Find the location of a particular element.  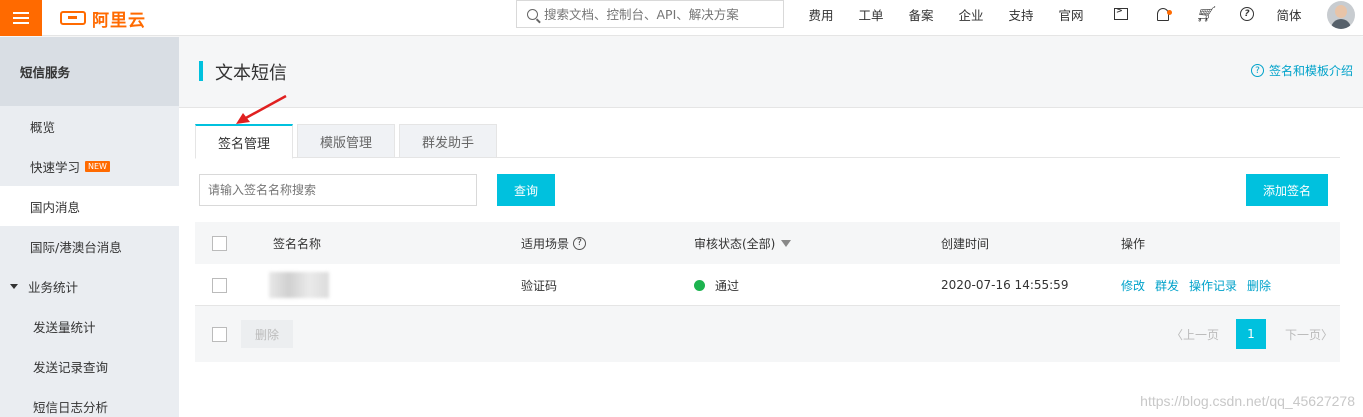

new-badge: NEW is located at coordinates (97, 166).